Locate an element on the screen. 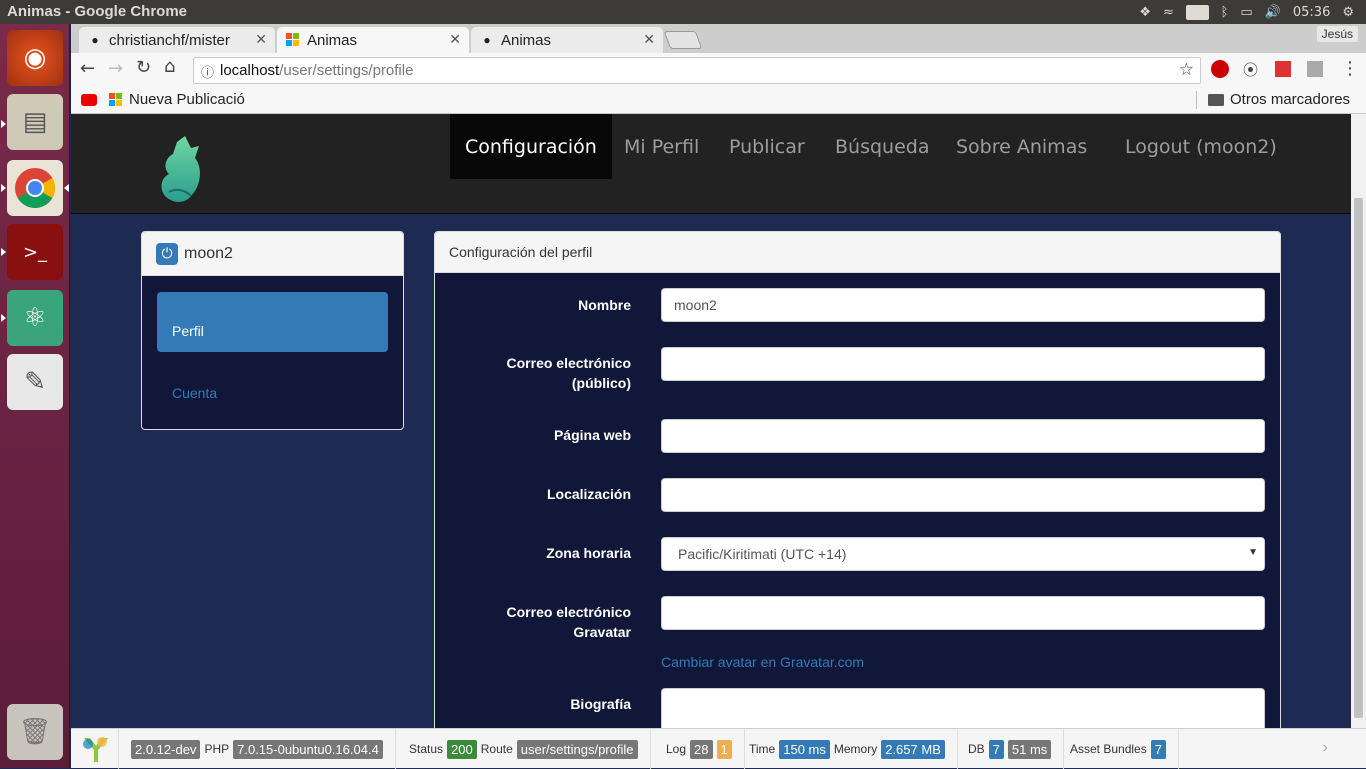  user-sidebar-panel: ⏻ moon2 Perfil Cuenta is located at coordinates (272, 330).